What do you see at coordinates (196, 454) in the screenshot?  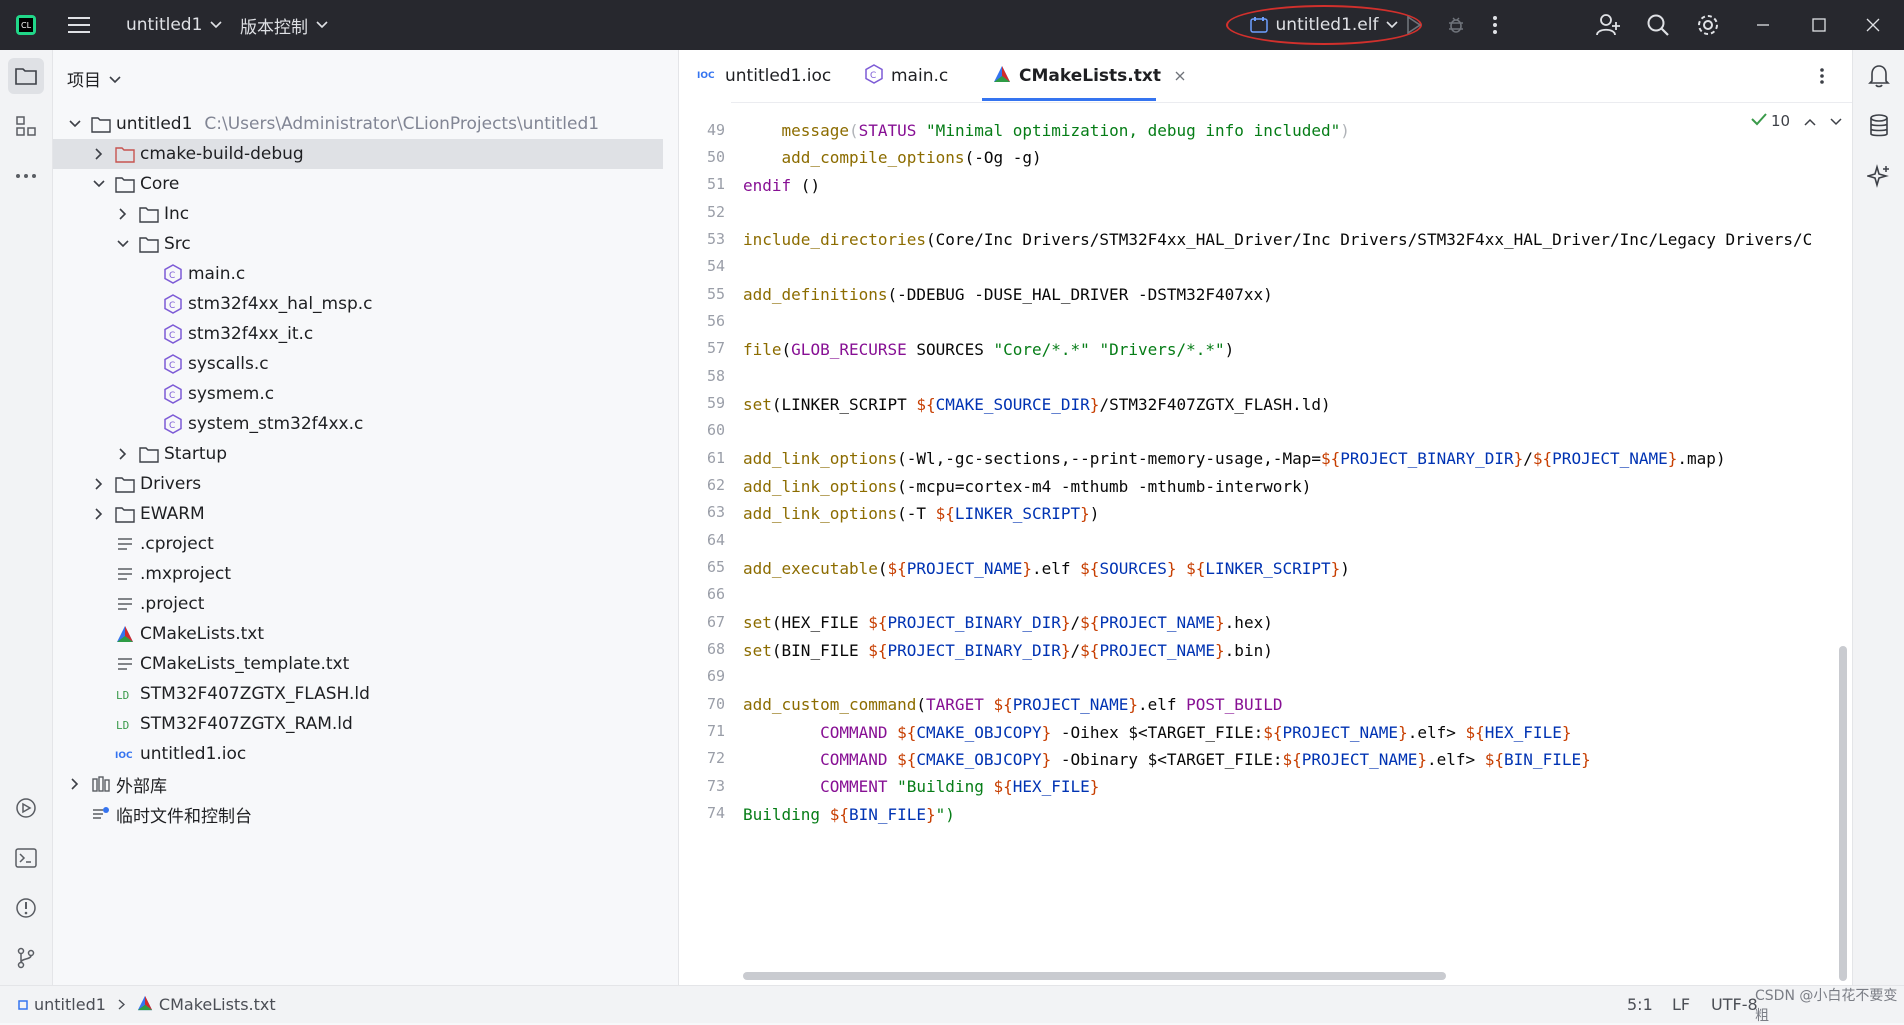 I see `tree-label: Startup` at bounding box center [196, 454].